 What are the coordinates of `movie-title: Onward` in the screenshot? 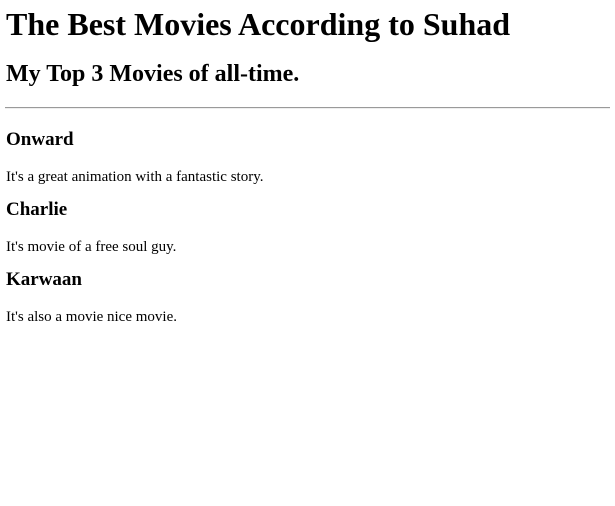 It's located at (40, 139).